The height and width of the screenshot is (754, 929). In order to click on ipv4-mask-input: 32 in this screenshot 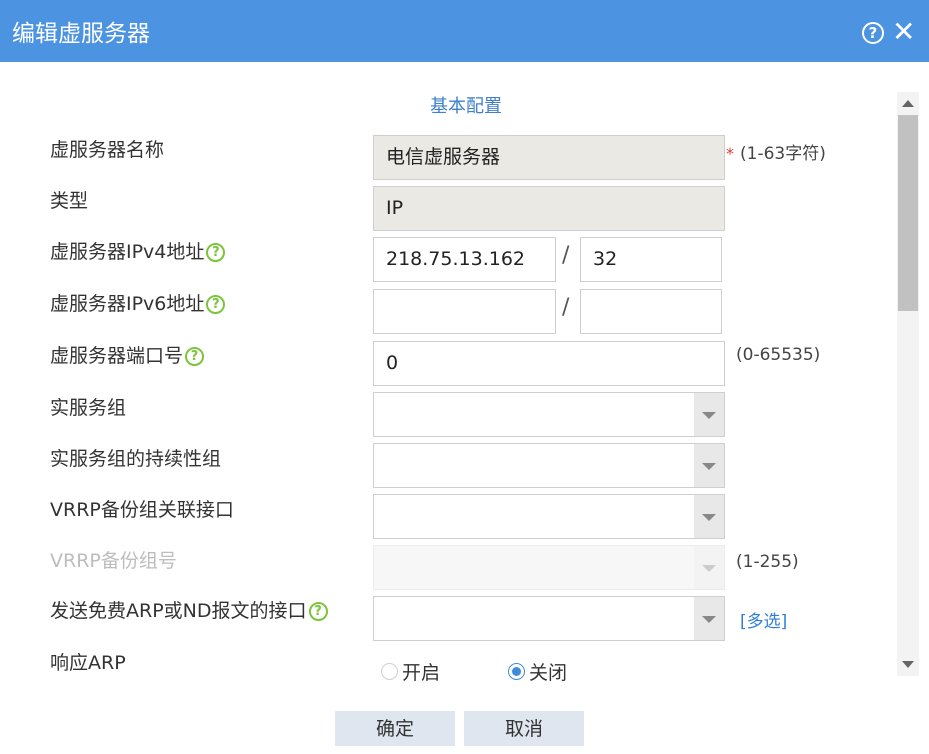, I will do `click(651, 259)`.